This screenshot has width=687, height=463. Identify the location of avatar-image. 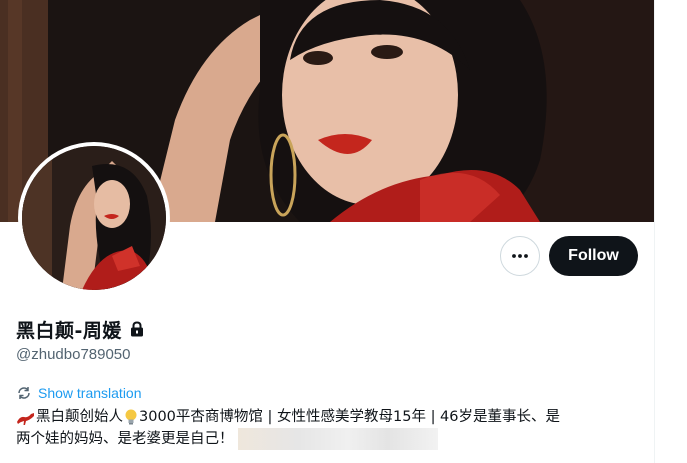
(94, 218).